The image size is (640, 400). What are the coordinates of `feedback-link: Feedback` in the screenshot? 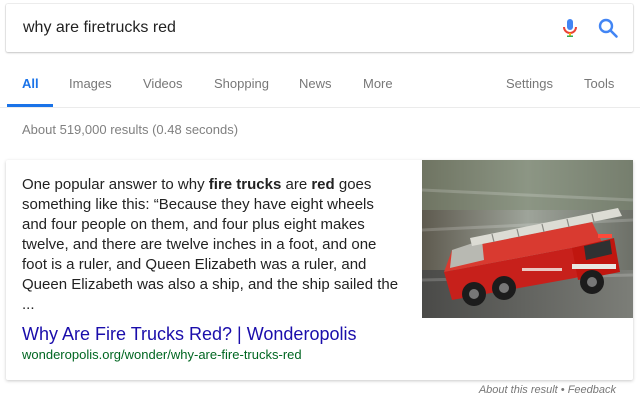 It's located at (592, 390).